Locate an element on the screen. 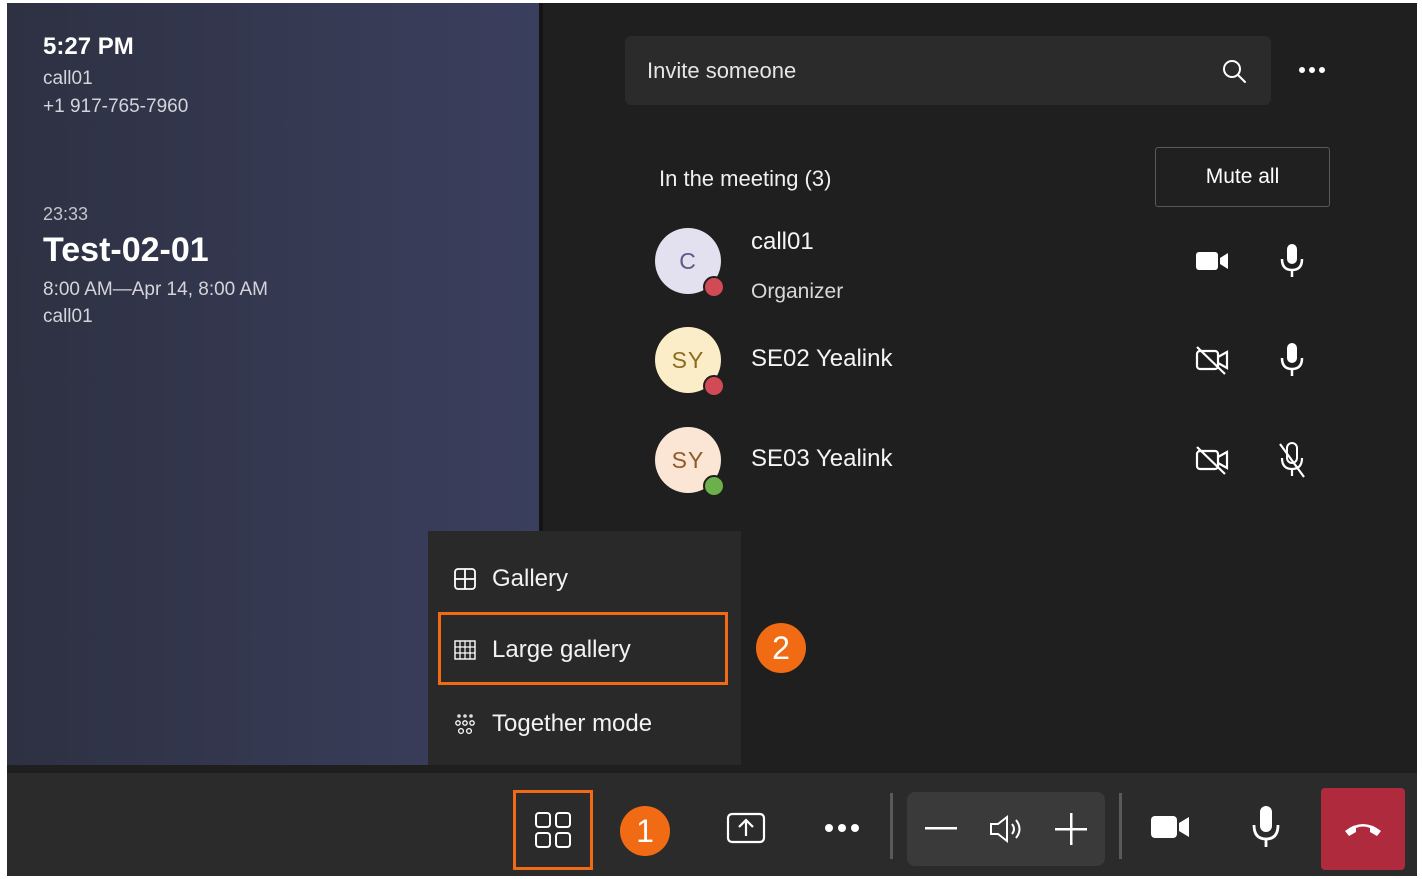 The image size is (1422, 879). meeting-time-range: 8:00 AM—Apr 14, 8:00 AM is located at coordinates (155, 289).